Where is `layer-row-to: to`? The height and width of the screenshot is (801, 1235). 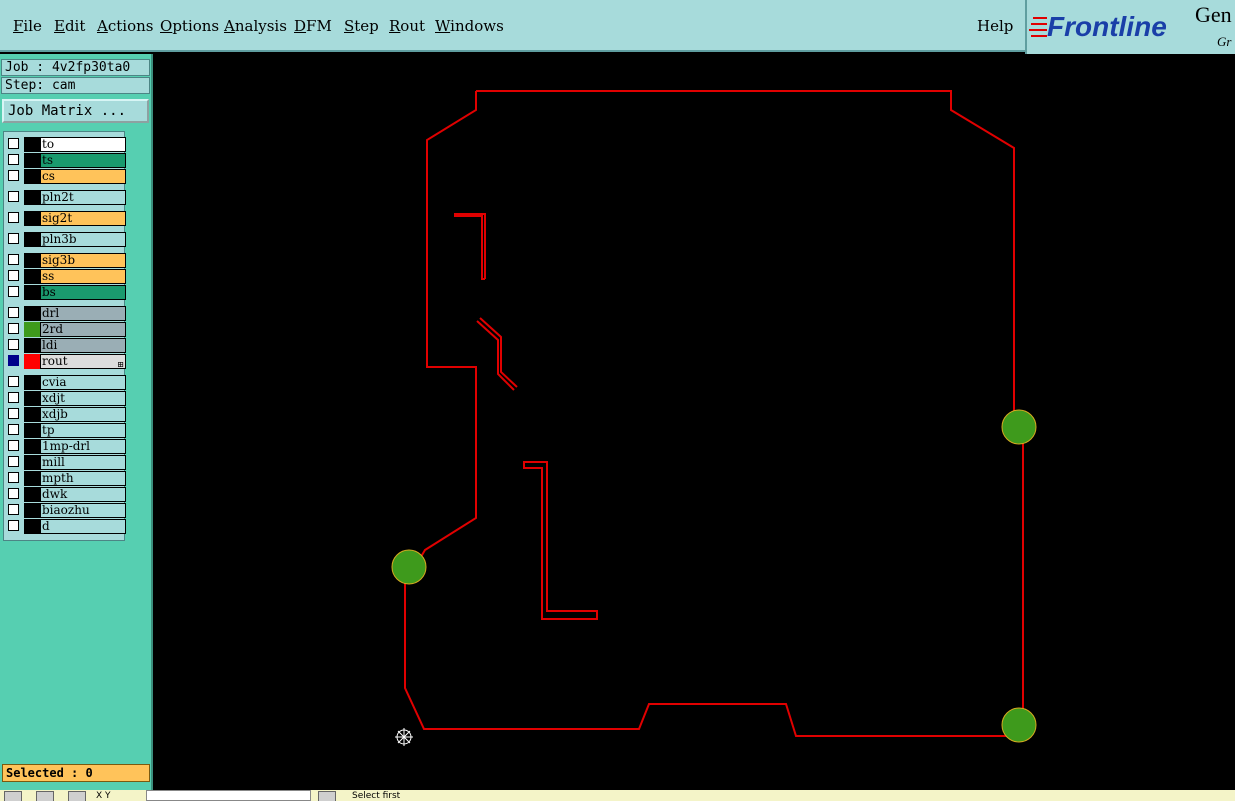 layer-row-to: to is located at coordinates (66, 144).